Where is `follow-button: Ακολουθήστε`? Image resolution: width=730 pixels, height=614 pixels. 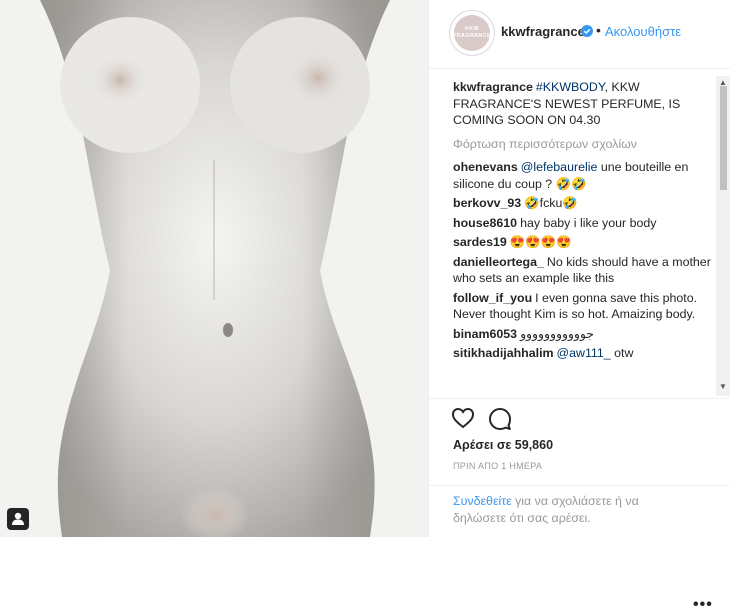 follow-button: Ακολουθήστε is located at coordinates (643, 31).